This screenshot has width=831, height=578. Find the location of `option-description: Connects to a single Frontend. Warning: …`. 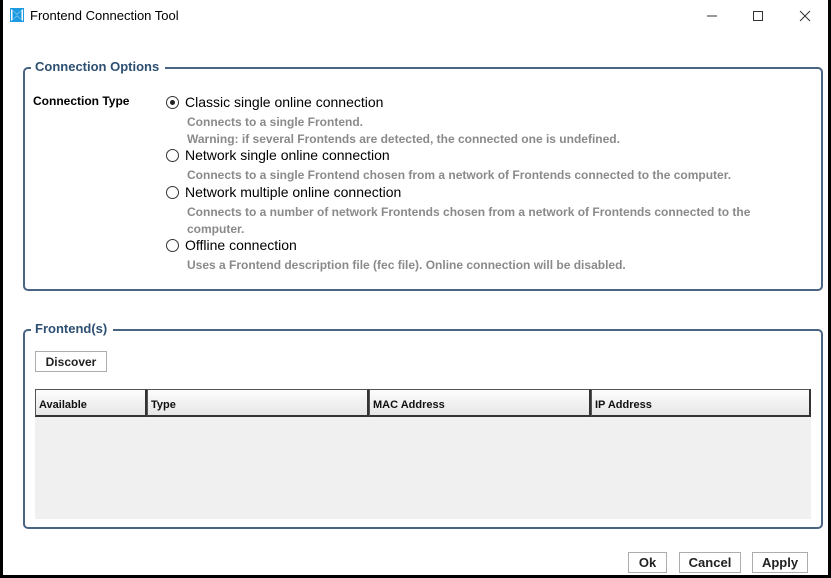

option-description: Connects to a single Frontend. Warning: … is located at coordinates (487, 131).